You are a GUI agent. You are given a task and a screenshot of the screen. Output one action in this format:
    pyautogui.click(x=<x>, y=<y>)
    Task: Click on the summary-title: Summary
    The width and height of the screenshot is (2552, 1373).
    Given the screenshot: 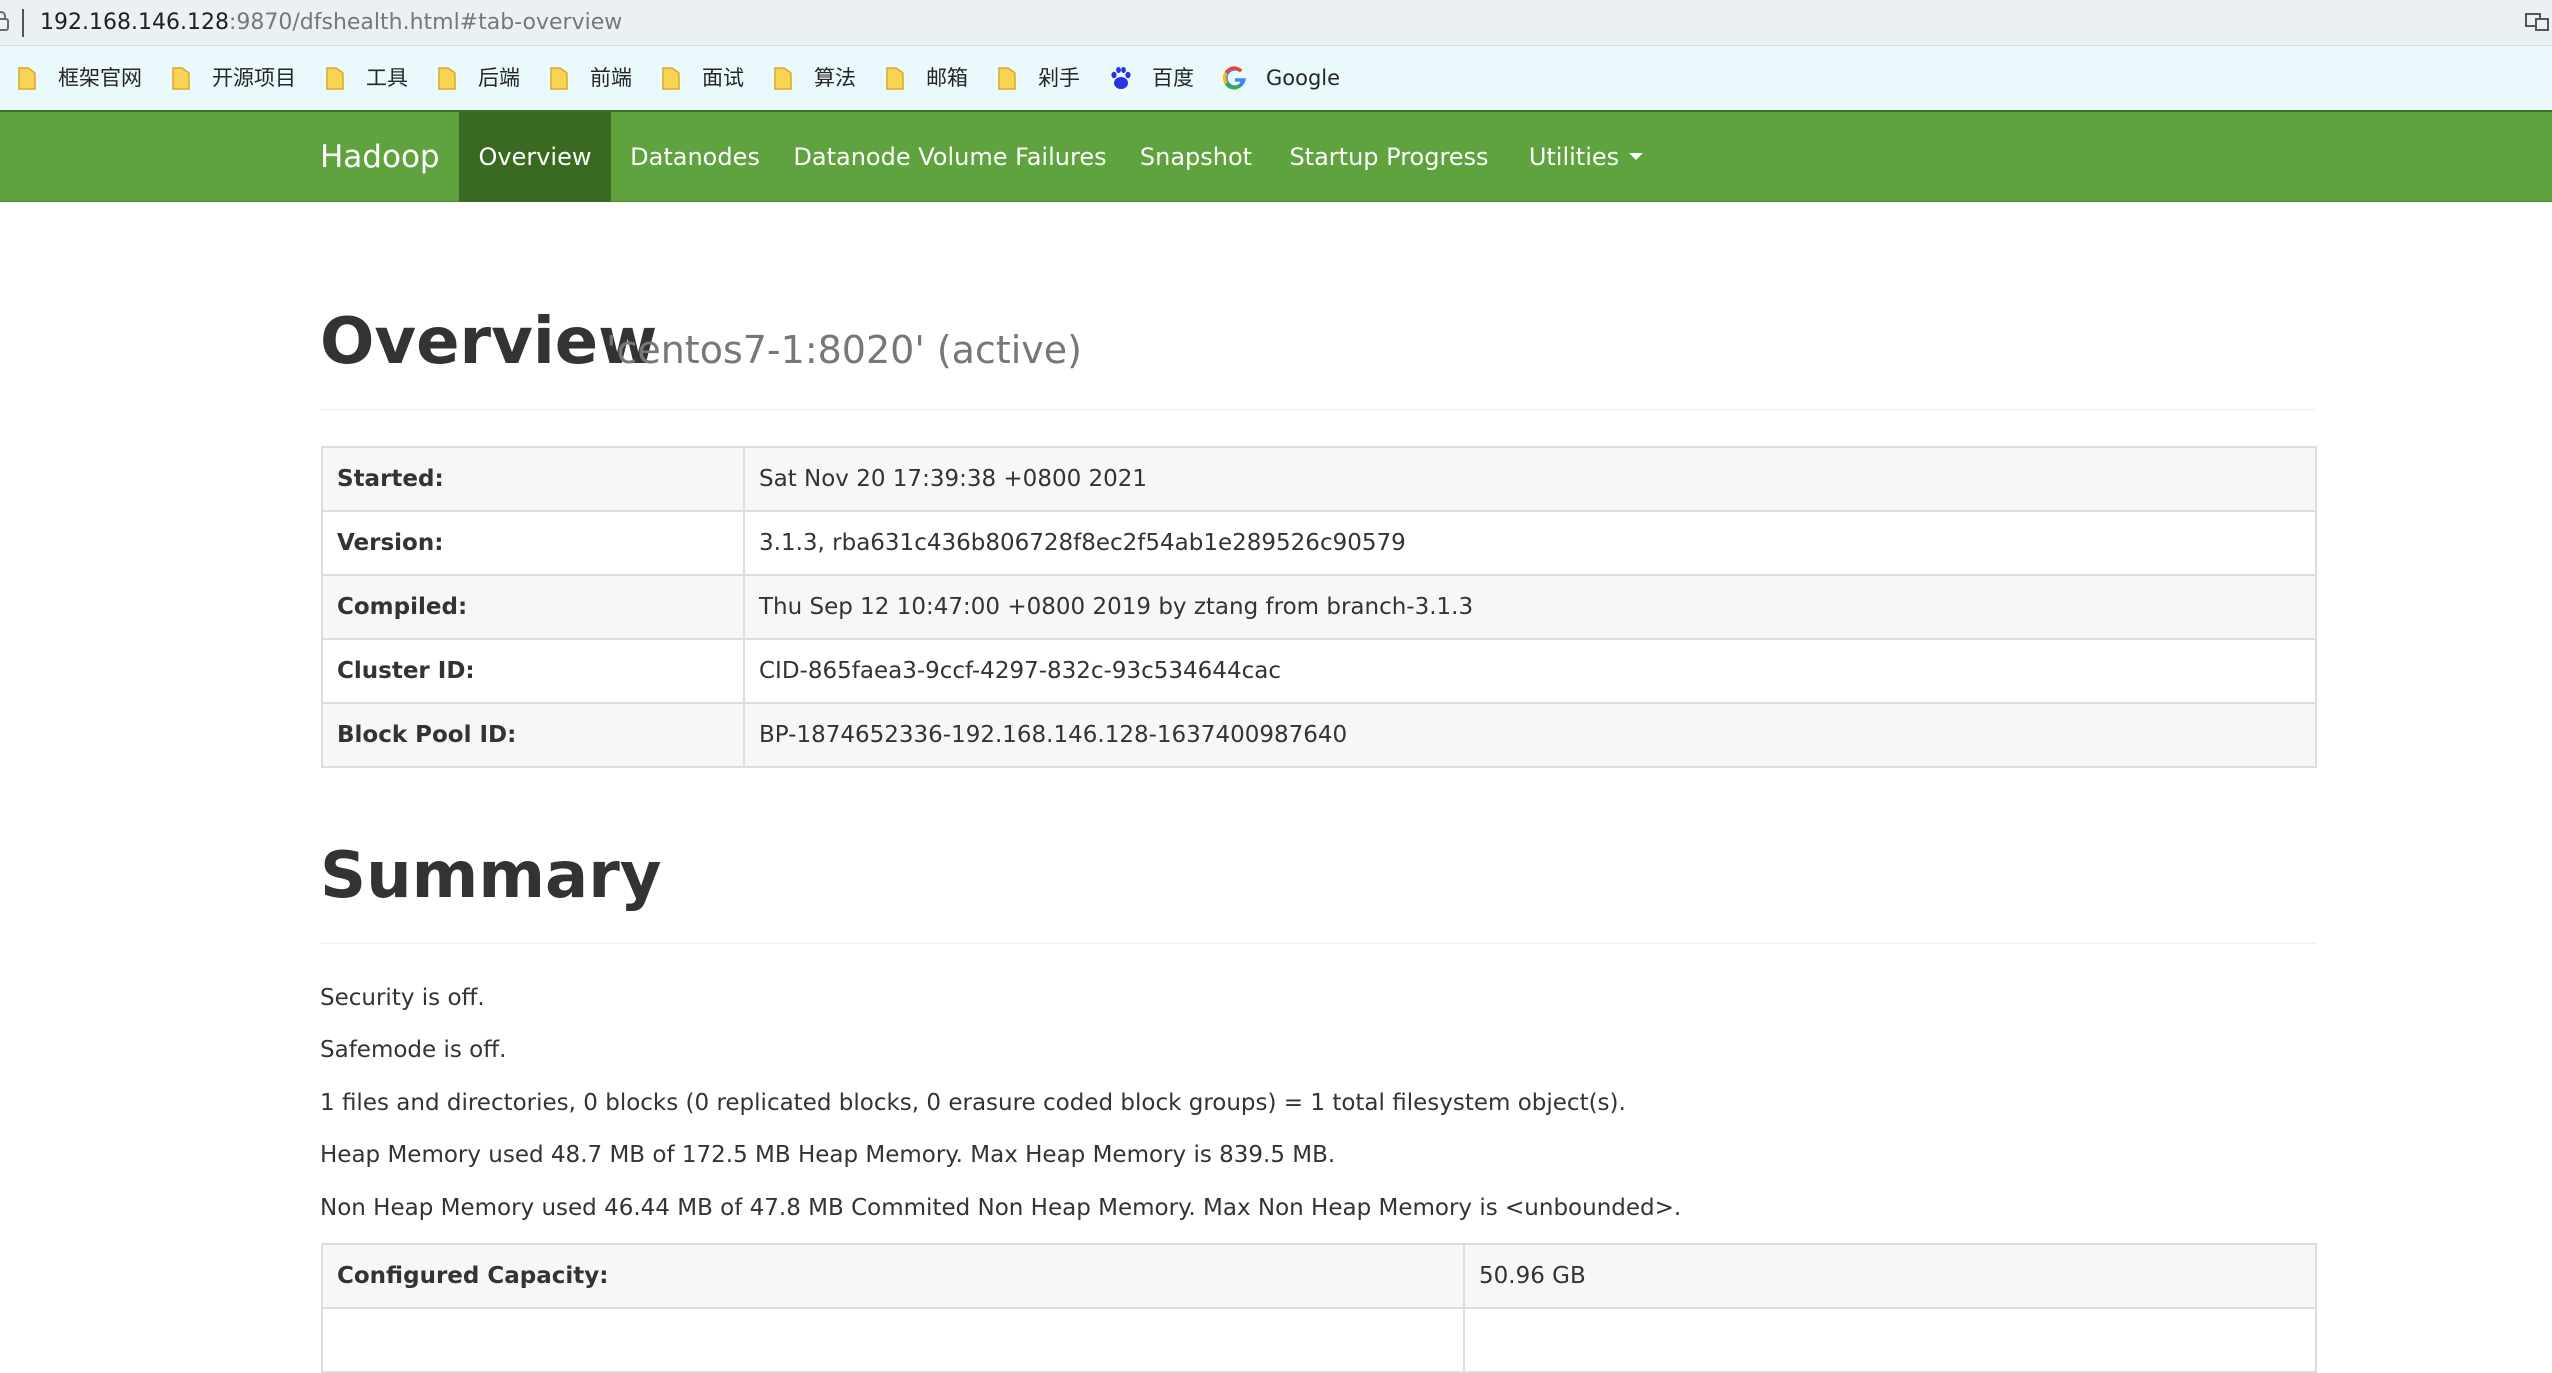 What is the action you would take?
    pyautogui.click(x=491, y=876)
    